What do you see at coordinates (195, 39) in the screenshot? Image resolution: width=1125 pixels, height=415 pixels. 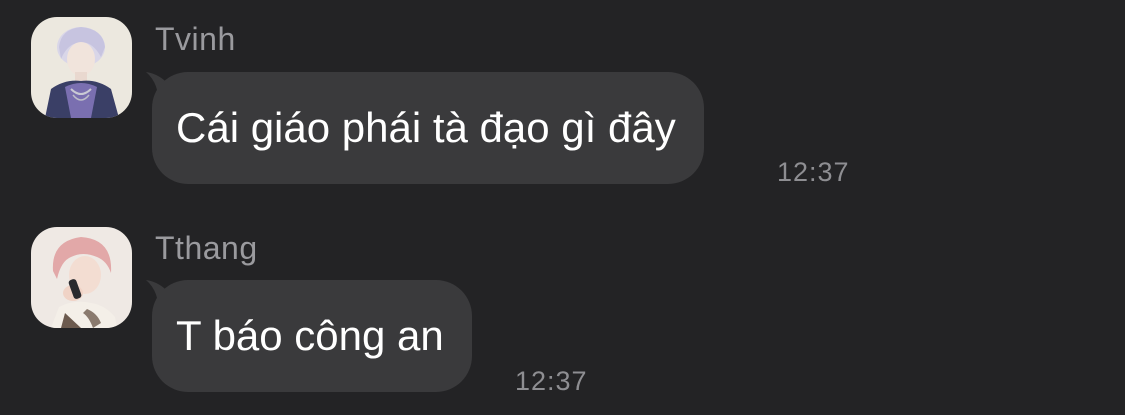 I see `sender-name: Tvinh` at bounding box center [195, 39].